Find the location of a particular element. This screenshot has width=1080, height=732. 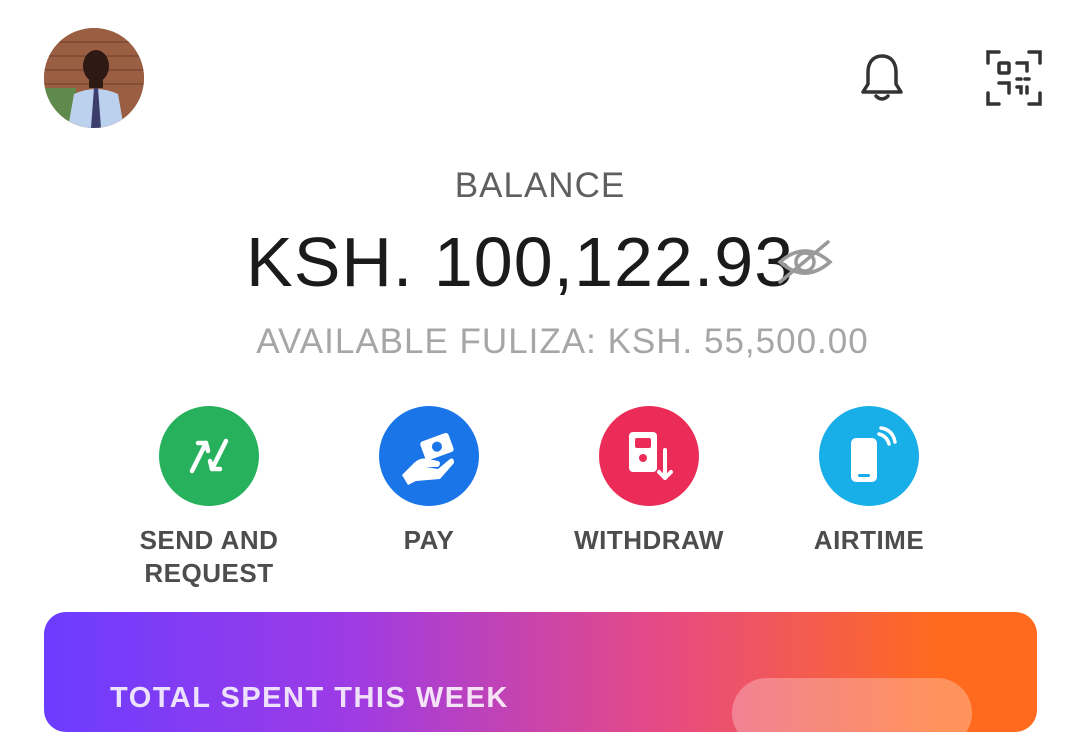

withdraw-circle is located at coordinates (649, 456).